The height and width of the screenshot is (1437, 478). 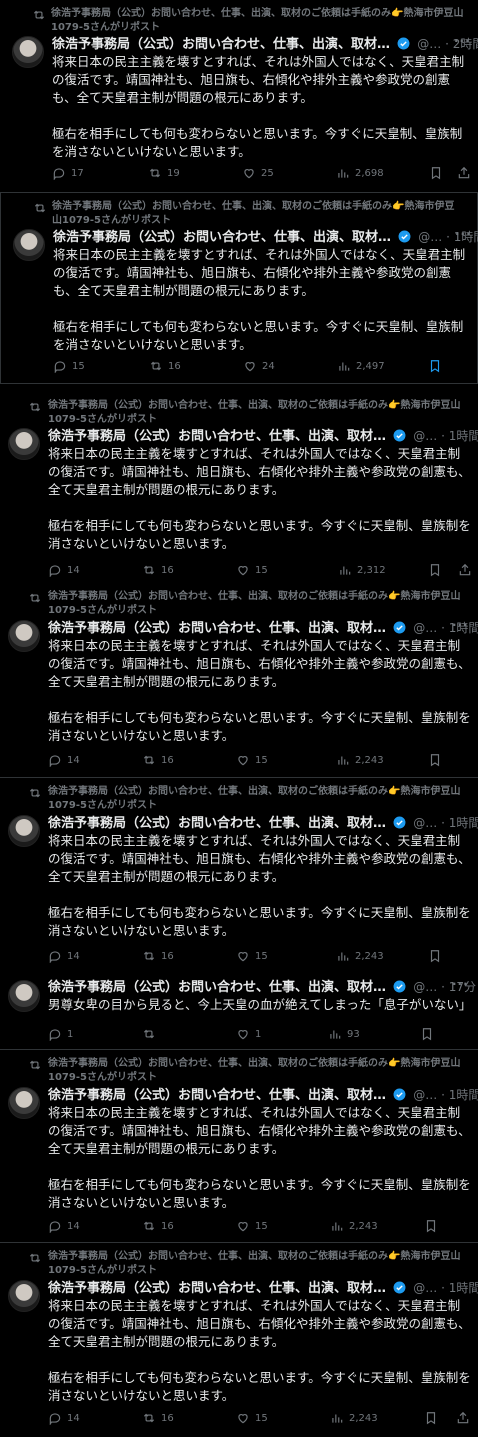 I want to click on like-button: 1, so click(x=248, y=1034).